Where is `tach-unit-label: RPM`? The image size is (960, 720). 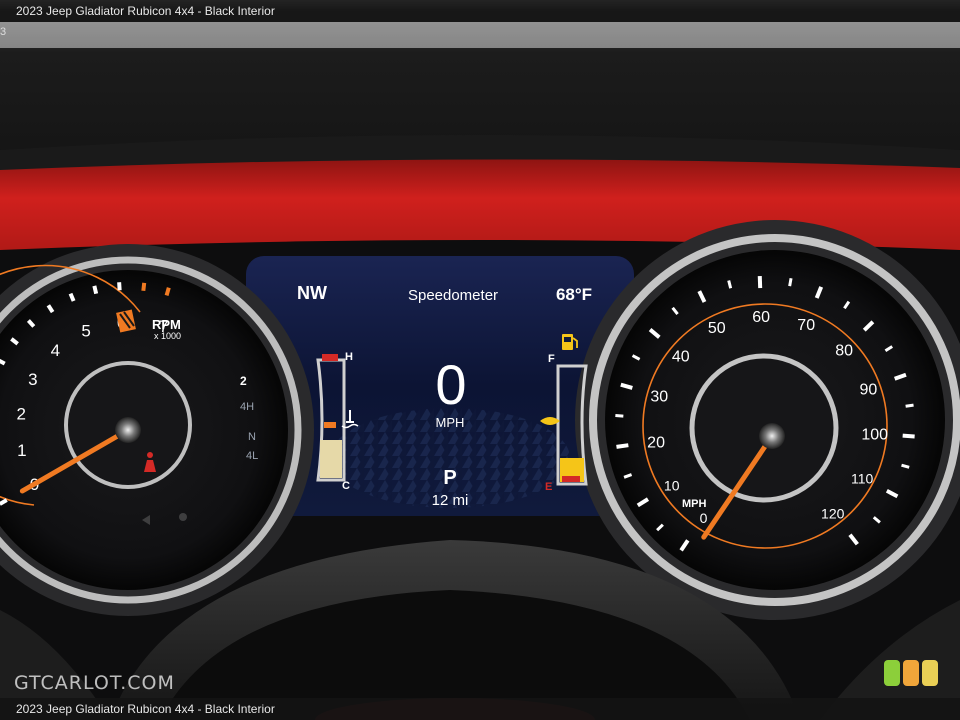 tach-unit-label: RPM is located at coordinates (166, 324).